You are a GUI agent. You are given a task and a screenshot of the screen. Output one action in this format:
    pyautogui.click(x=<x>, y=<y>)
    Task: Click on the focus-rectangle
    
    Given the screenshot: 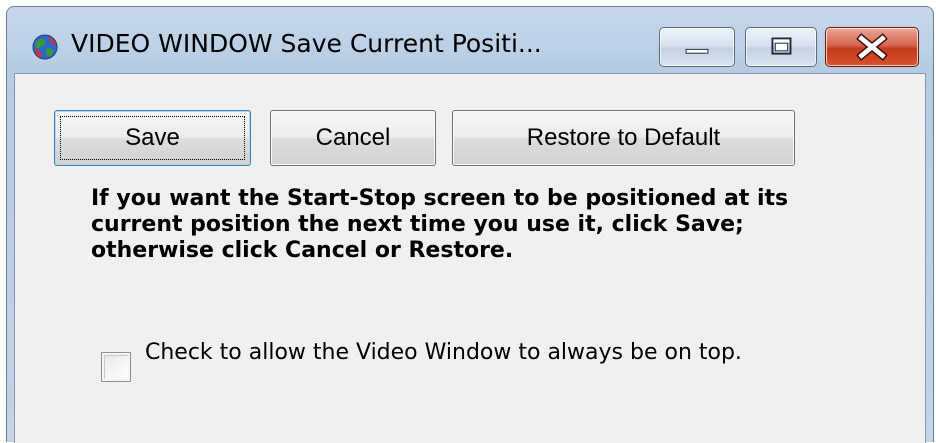 What is the action you would take?
    pyautogui.click(x=152, y=138)
    